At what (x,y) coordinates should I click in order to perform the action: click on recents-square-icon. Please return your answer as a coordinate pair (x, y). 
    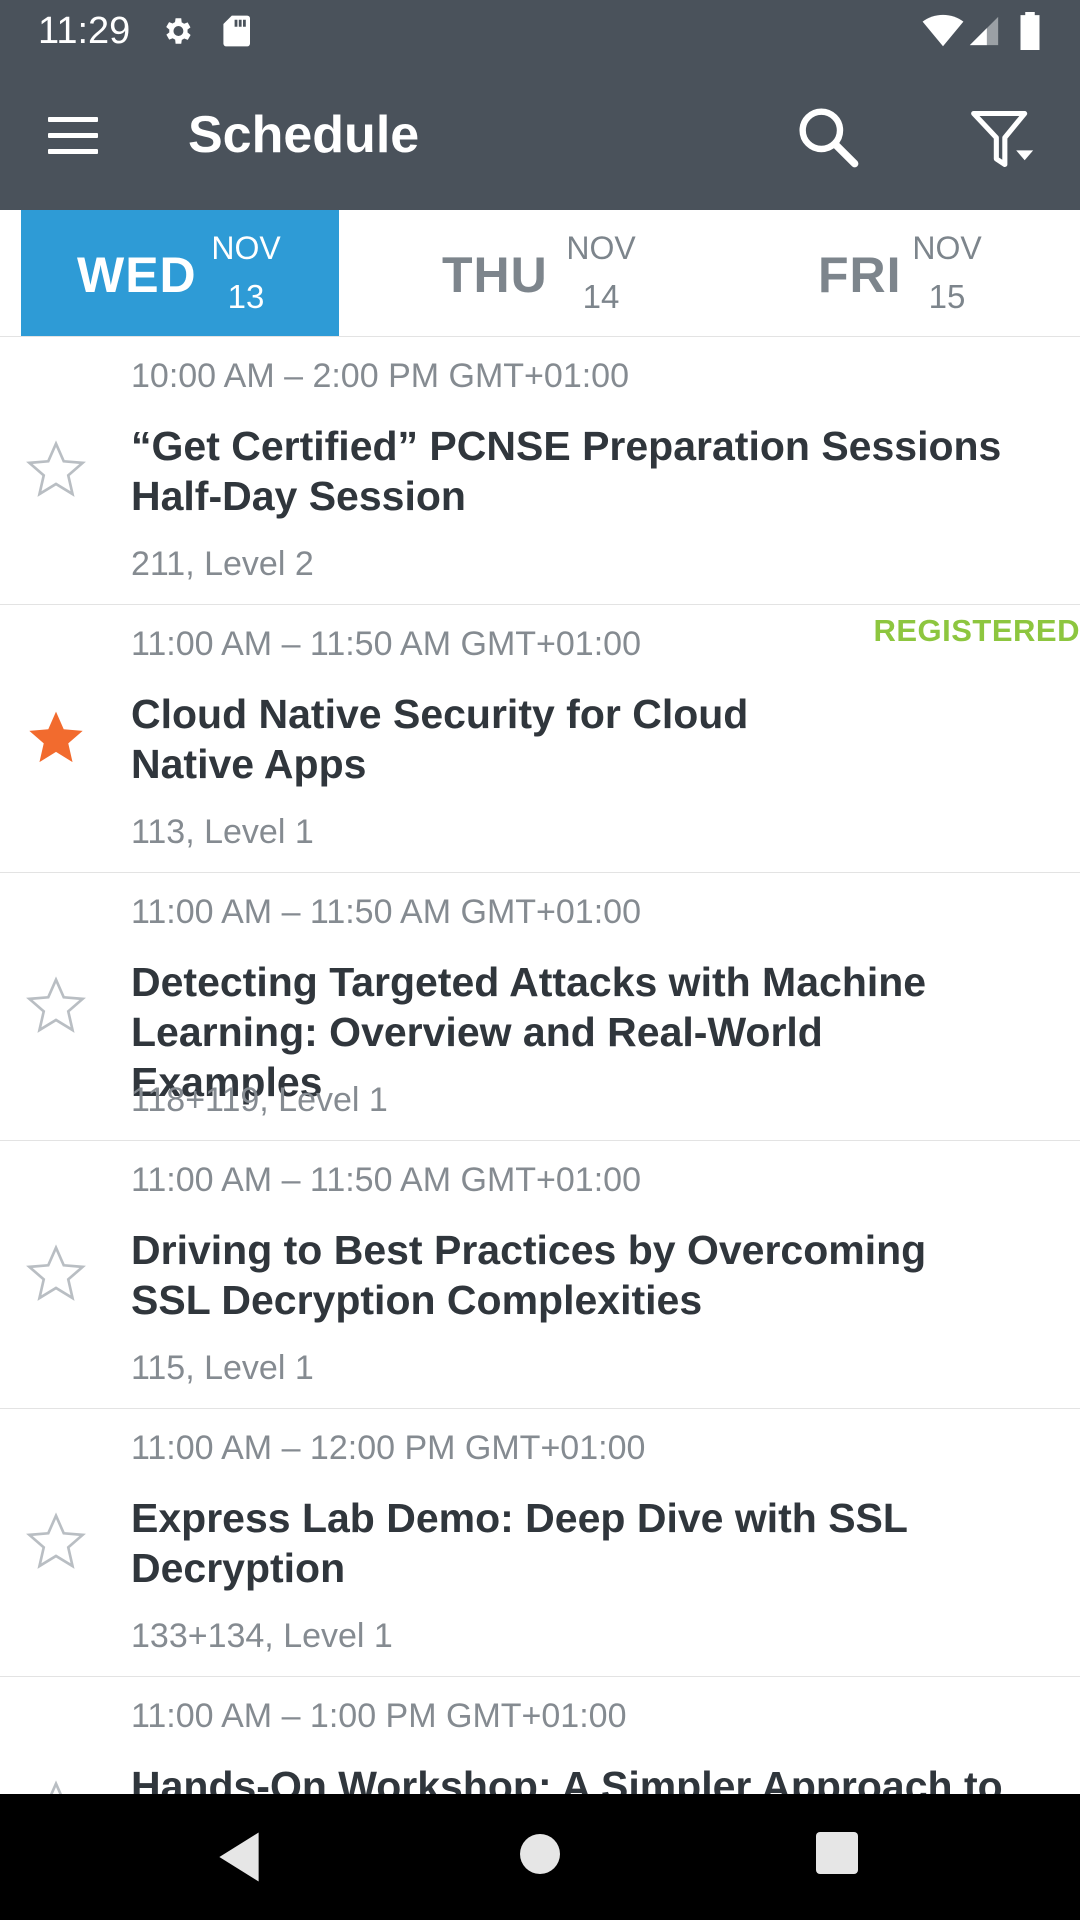
    Looking at the image, I should click on (837, 1853).